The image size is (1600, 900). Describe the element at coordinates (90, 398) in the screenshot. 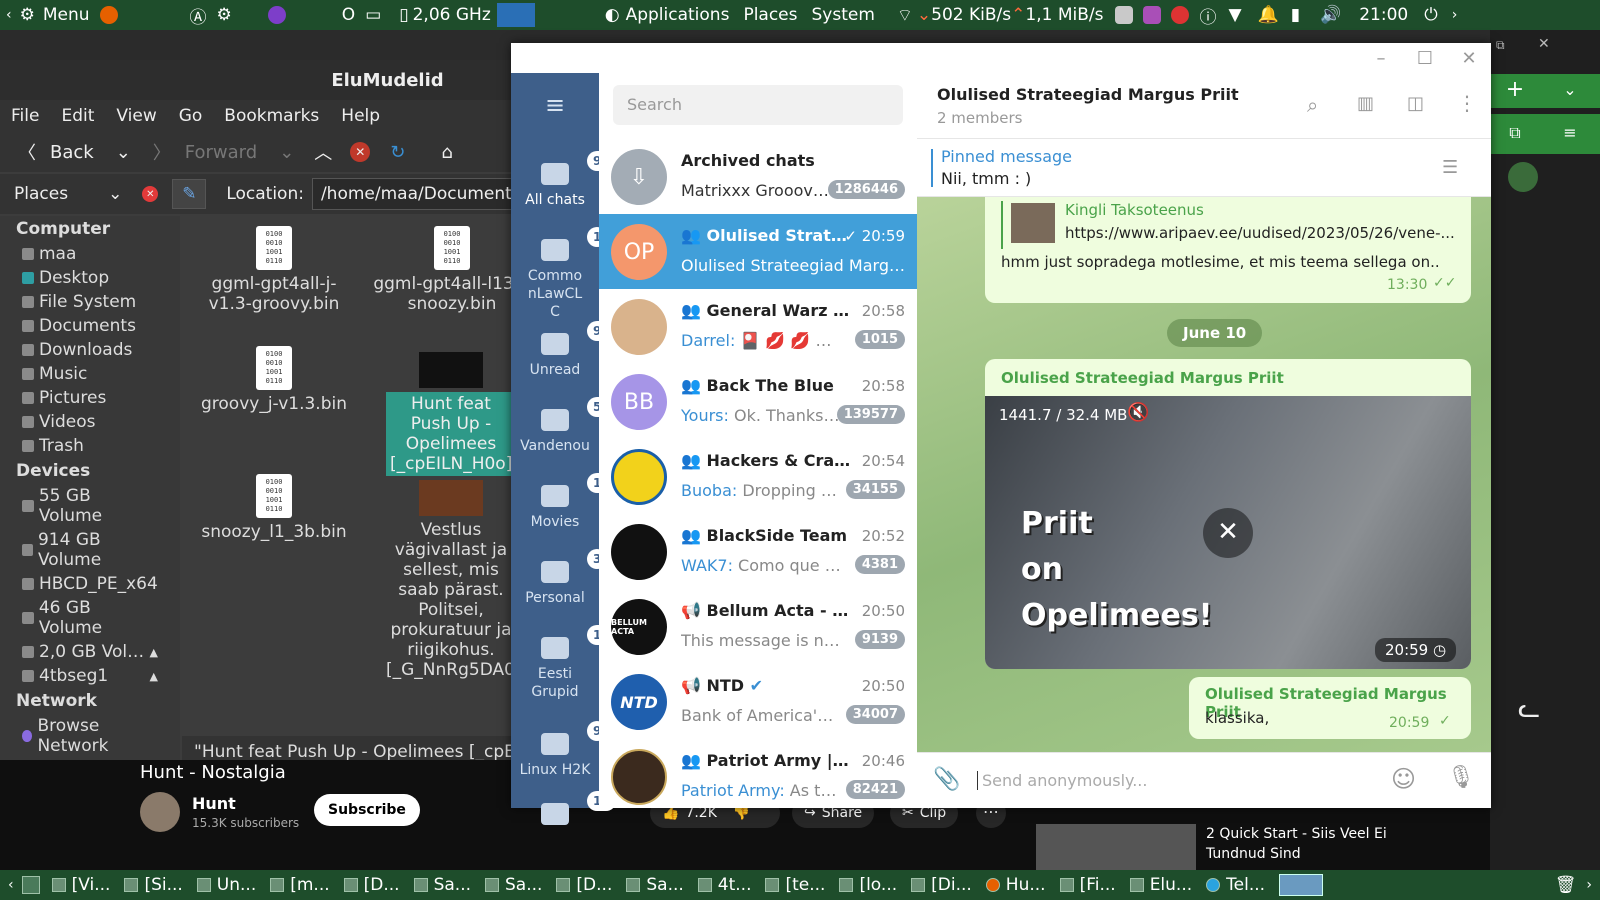

I see `sidebar-item-pictures: Pictures` at that location.